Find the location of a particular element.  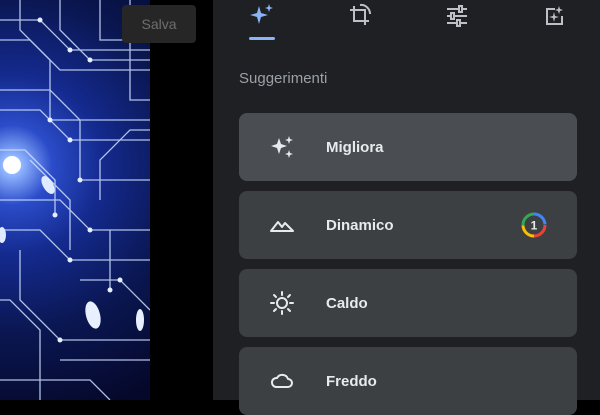

tab-markup is located at coordinates (555, 16).